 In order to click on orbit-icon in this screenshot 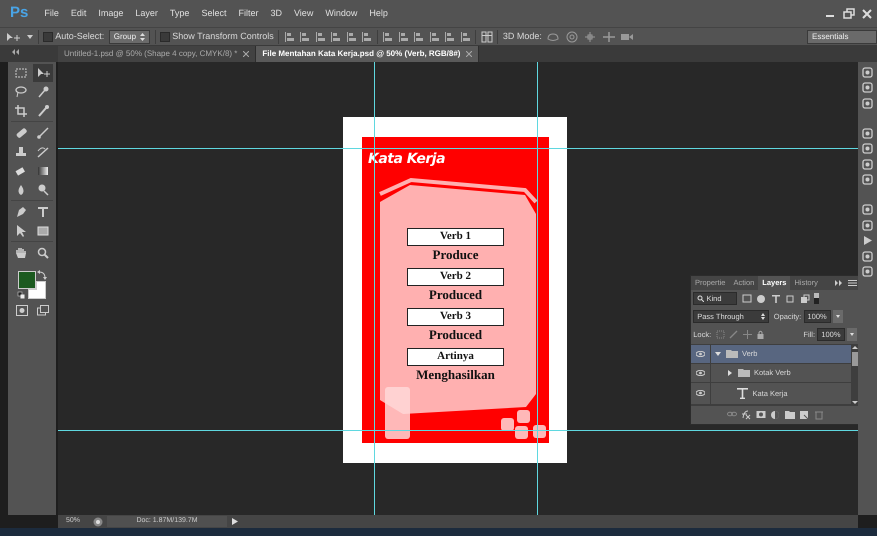, I will do `click(553, 36)`.